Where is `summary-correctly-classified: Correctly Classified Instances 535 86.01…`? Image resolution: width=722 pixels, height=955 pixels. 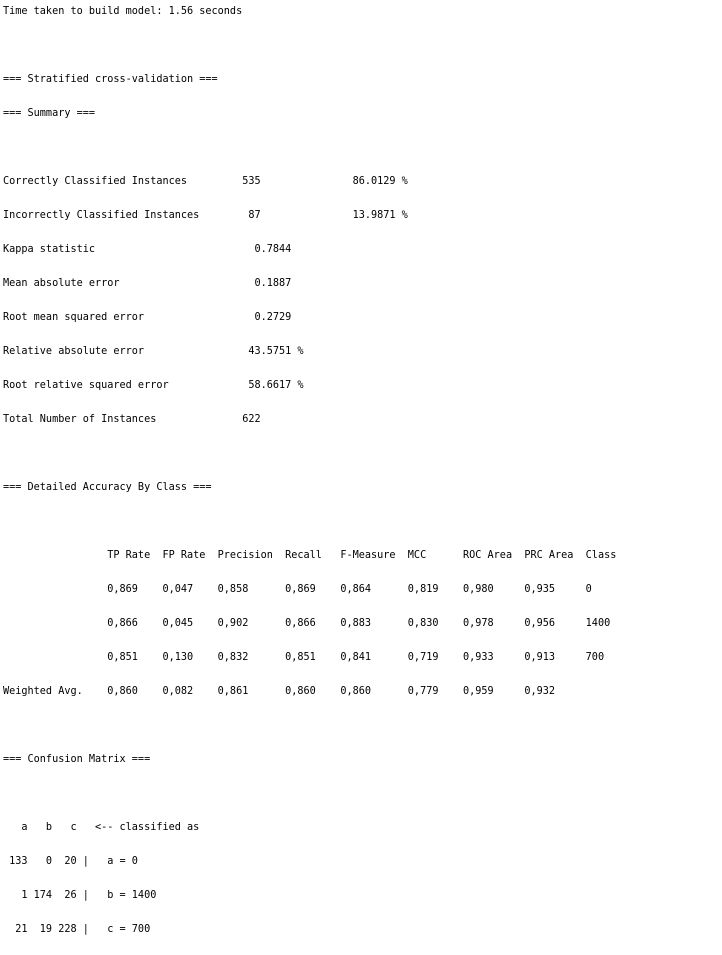 summary-correctly-classified: Correctly Classified Instances 535 86.01… is located at coordinates (205, 181).